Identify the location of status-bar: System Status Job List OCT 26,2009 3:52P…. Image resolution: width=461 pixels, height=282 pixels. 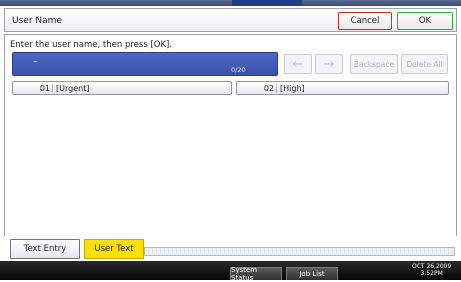
(230, 271).